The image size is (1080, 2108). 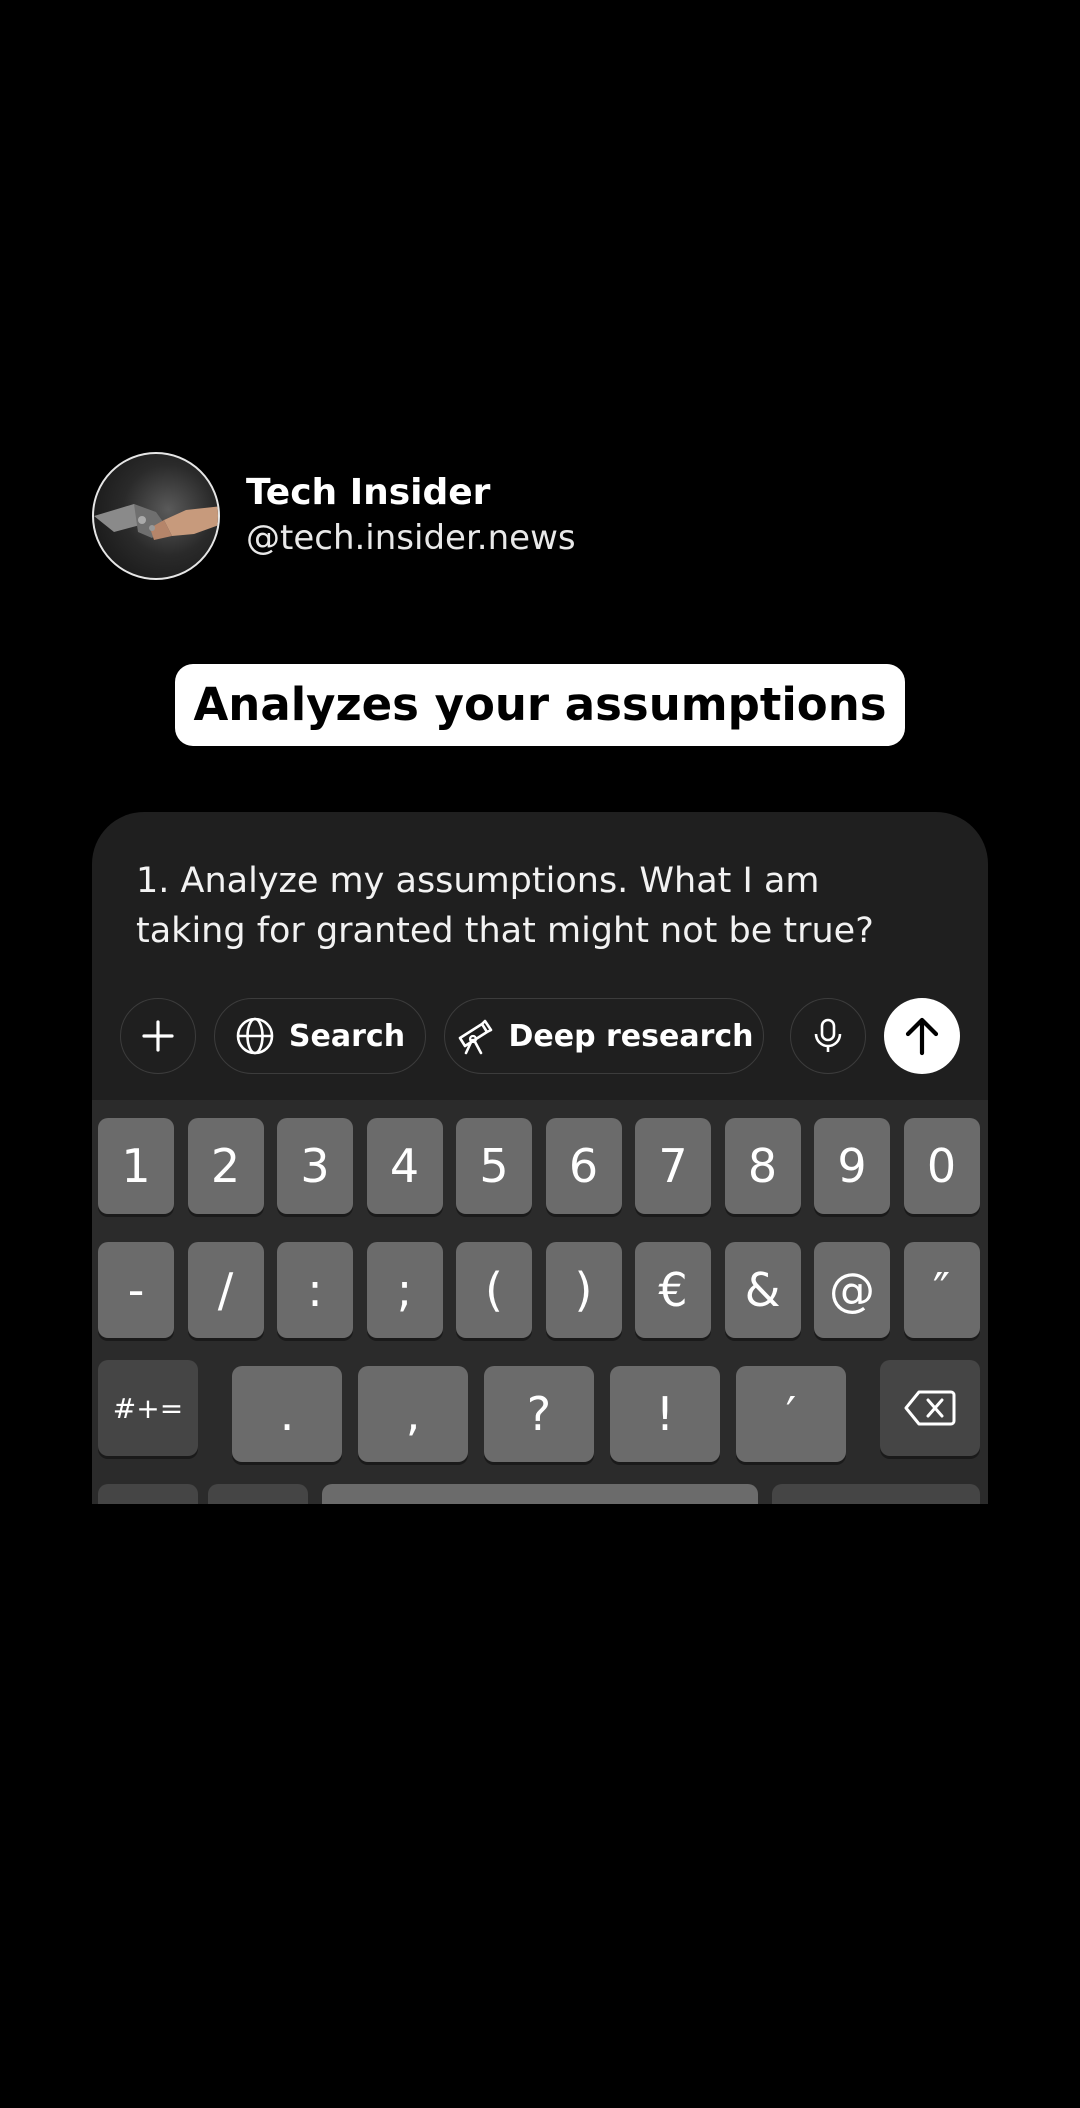 I want to click on globe-icon, so click(x=255, y=1036).